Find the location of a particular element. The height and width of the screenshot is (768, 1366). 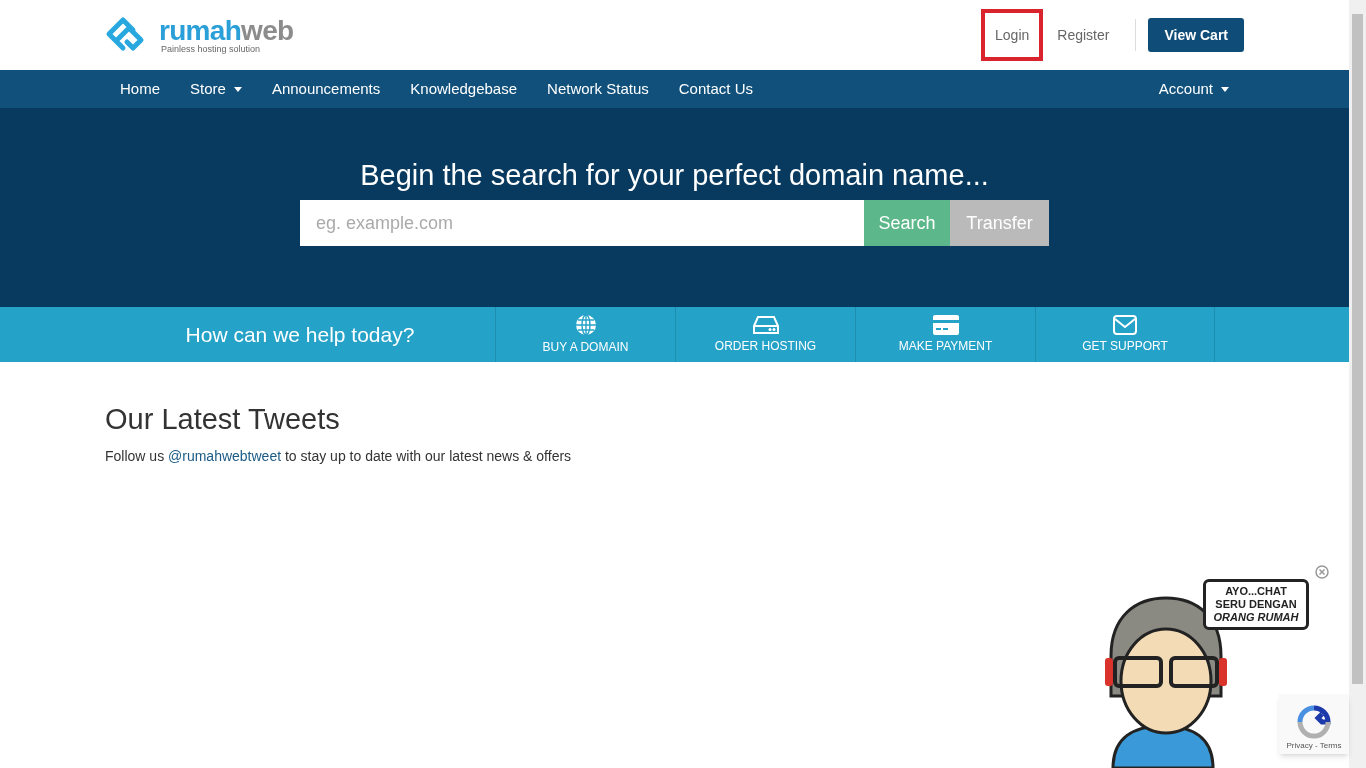

scrollbar is located at coordinates (1357, 384).